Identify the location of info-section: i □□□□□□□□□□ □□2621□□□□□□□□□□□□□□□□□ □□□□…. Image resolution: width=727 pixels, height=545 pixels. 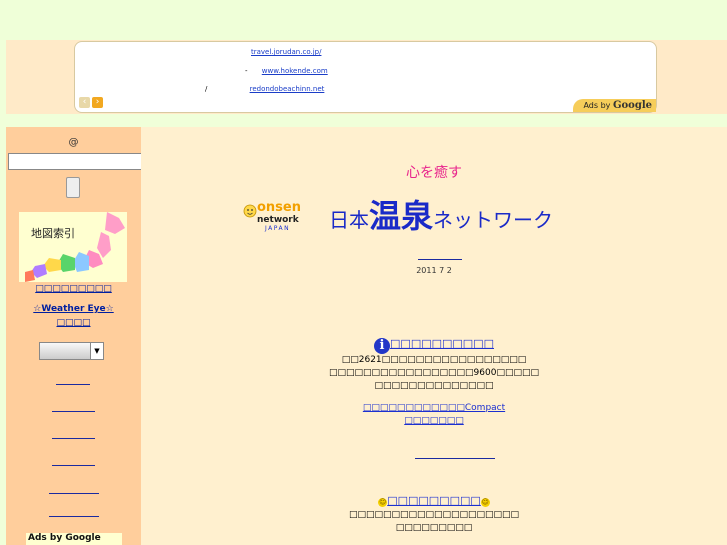
(434, 382).